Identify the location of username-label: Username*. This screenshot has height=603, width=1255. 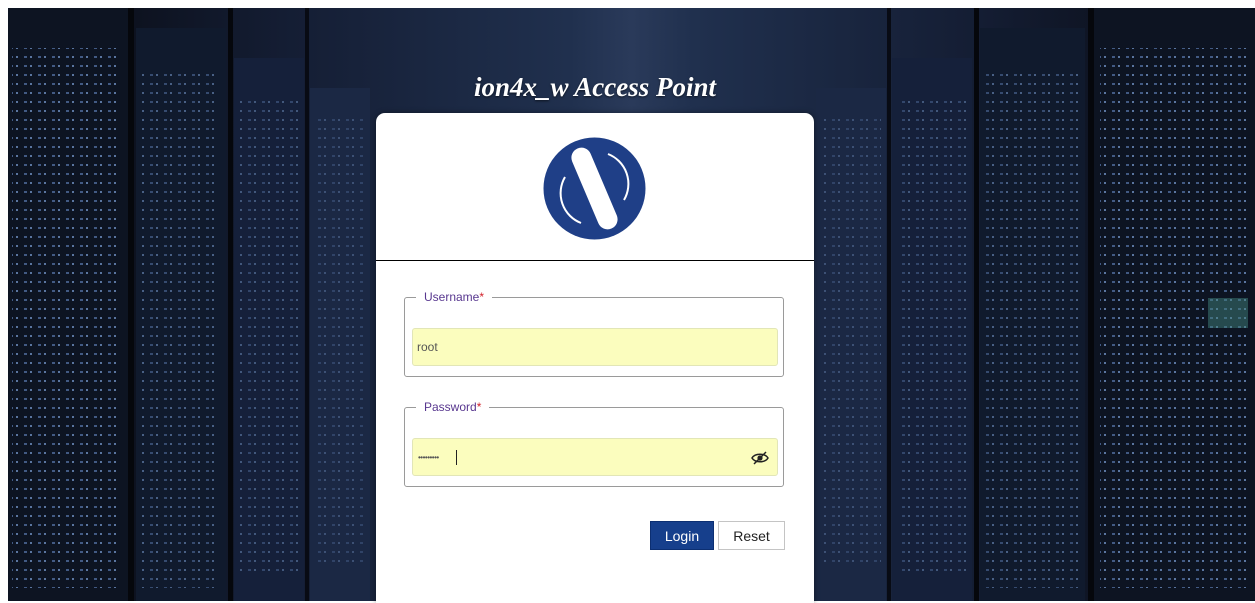
(454, 297).